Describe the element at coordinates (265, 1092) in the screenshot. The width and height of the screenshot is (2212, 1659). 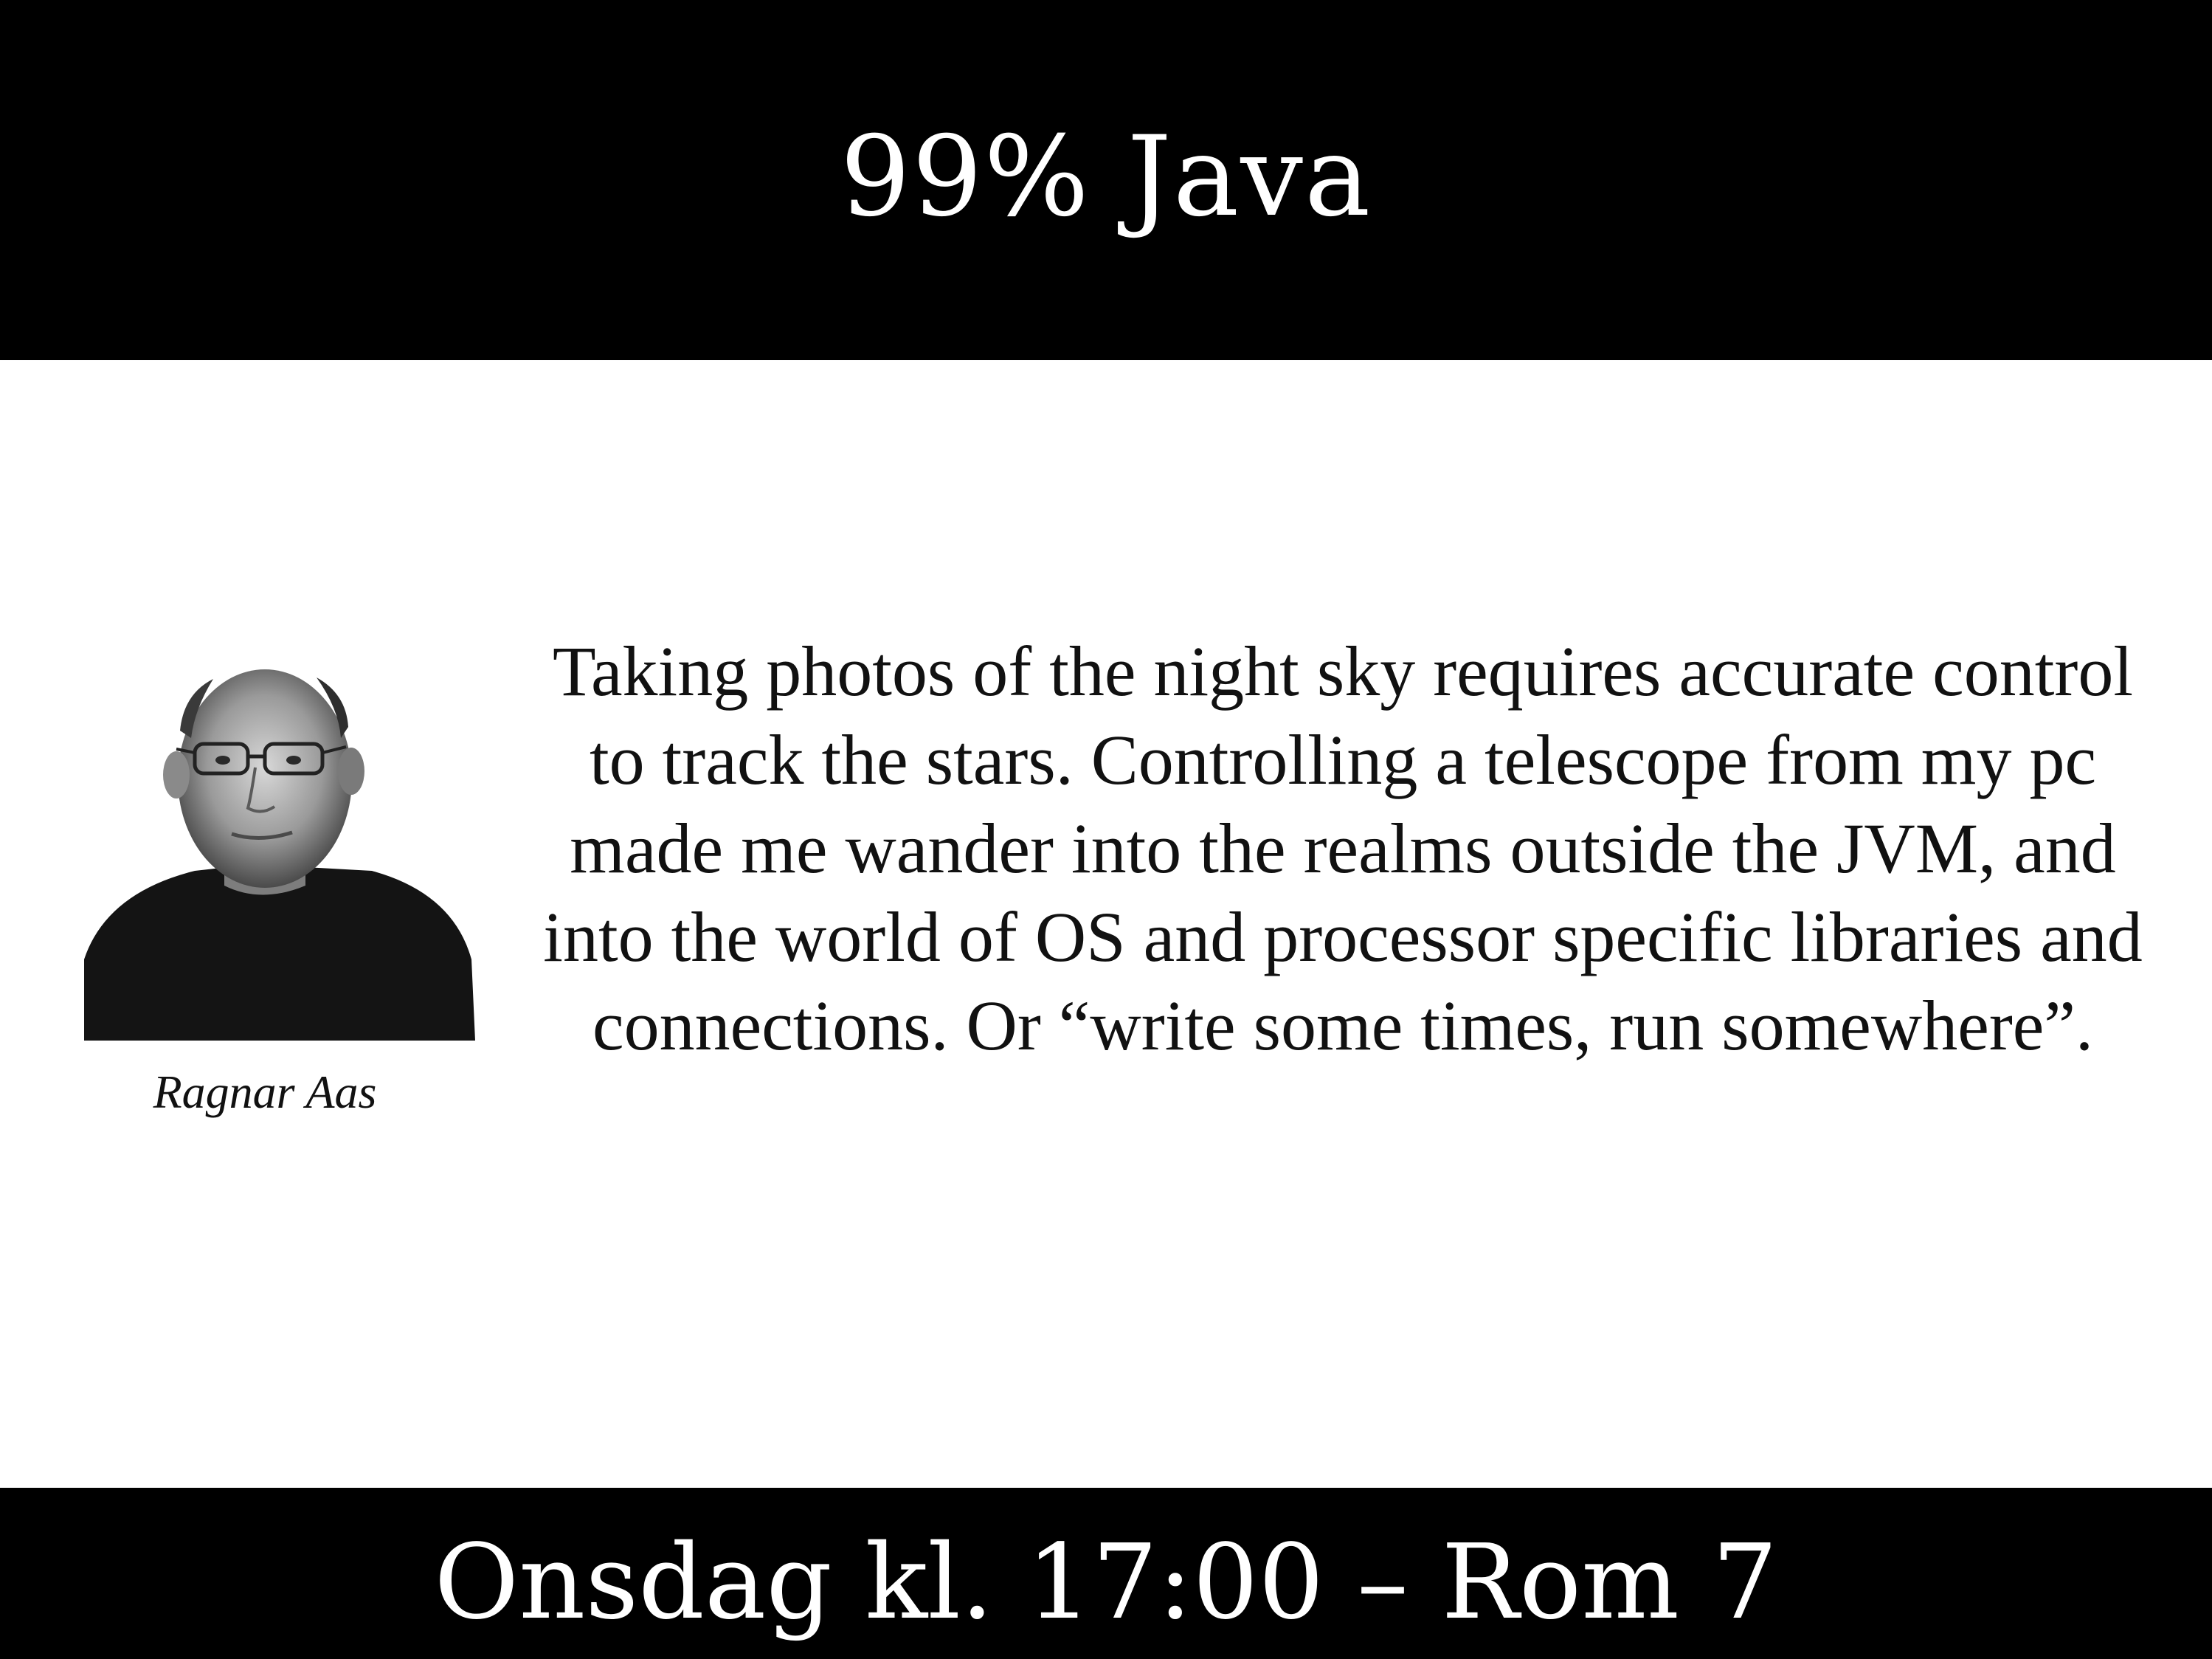
I see `speaker-name: Ragnar Aas` at that location.